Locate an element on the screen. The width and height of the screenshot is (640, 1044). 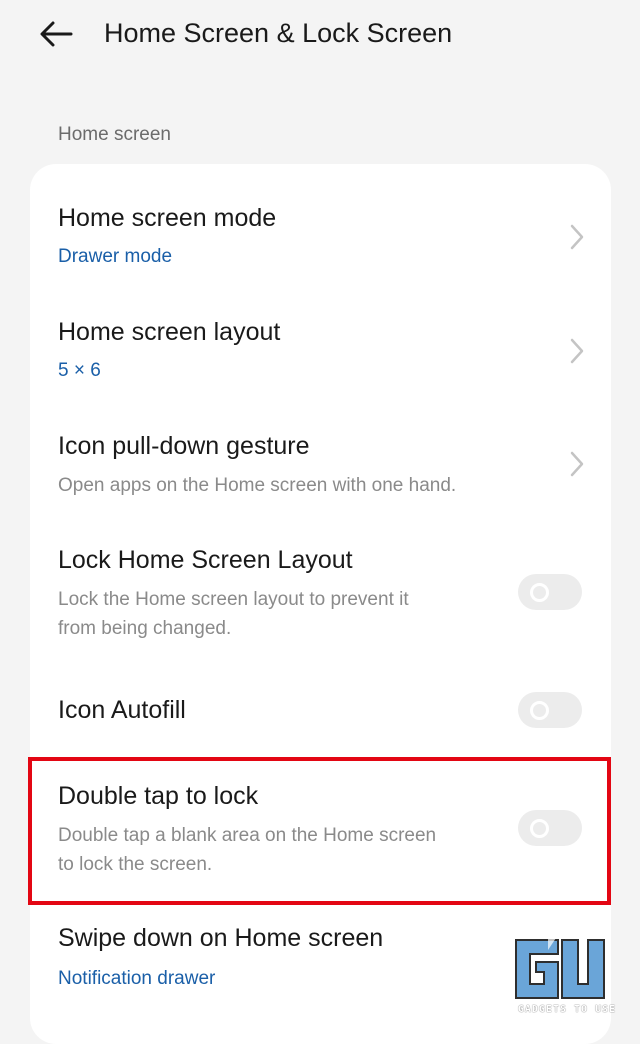
home-screen-mode-item: Home screen mode Drawer mode is located at coordinates (320, 234).